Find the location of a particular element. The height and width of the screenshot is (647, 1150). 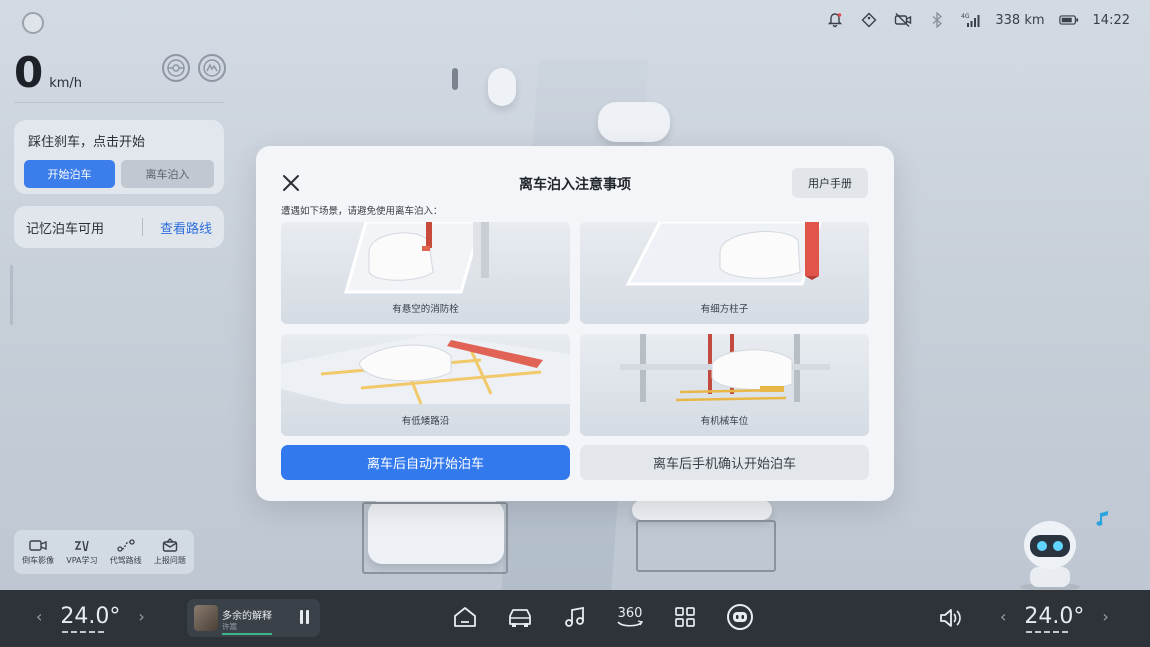

auto-park-after-leaving-button: 离车后自动开始泊车 is located at coordinates (425, 462).